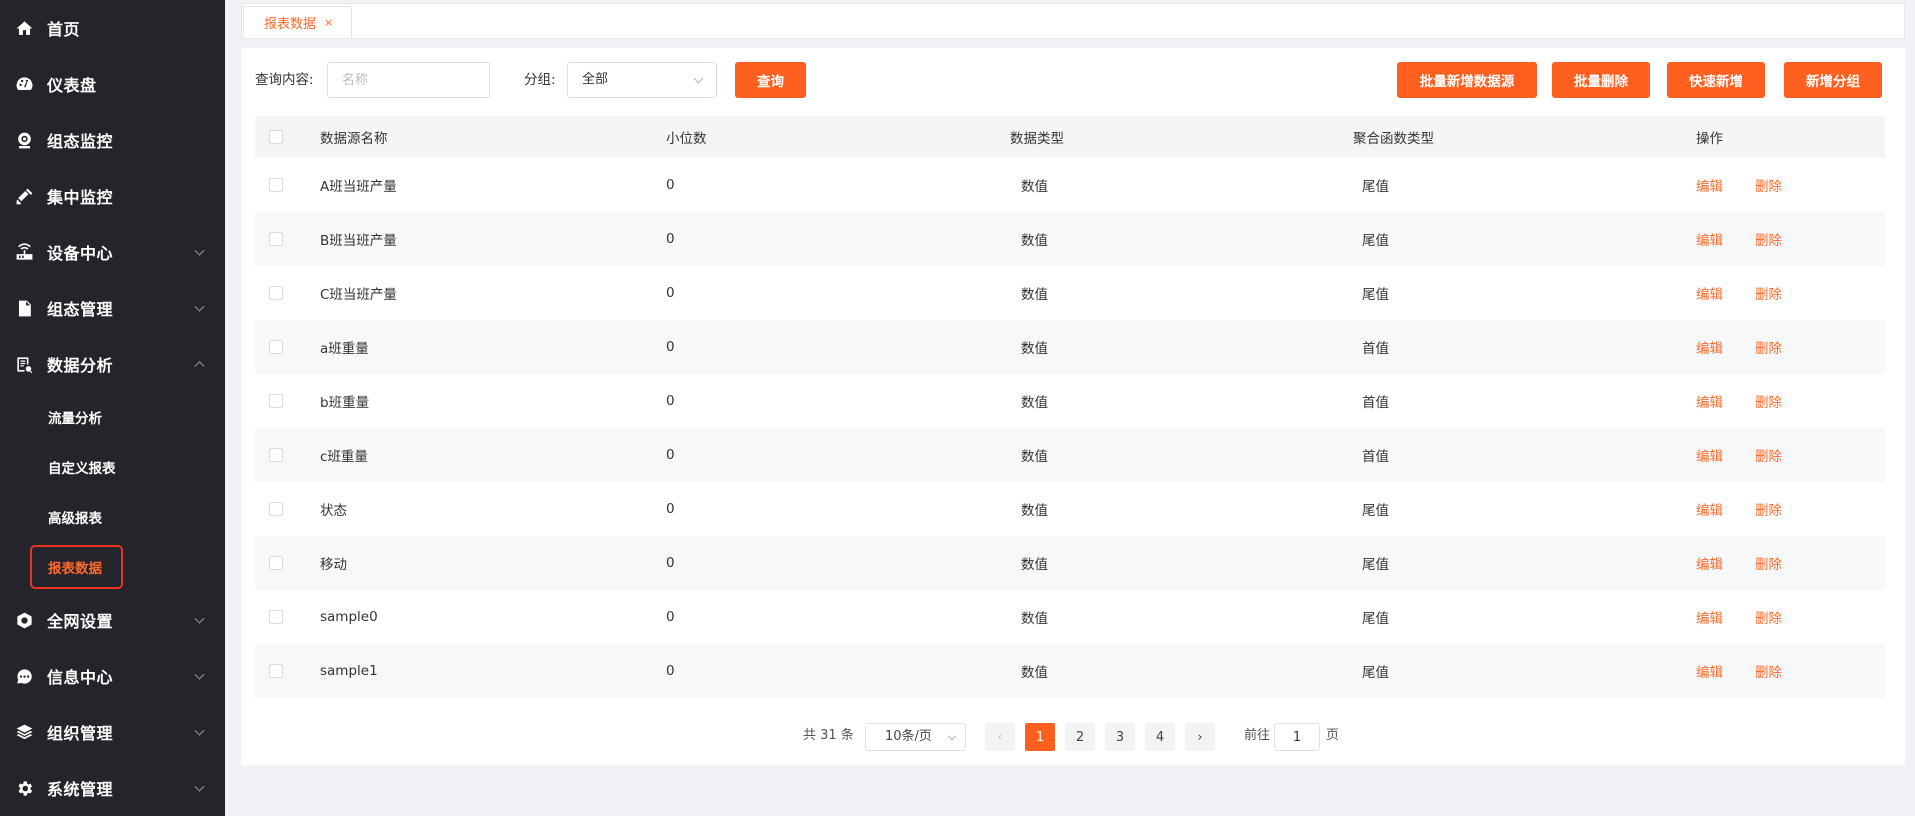  Describe the element at coordinates (1000, 737) in the screenshot. I see `prev-page-button: ‹` at that location.